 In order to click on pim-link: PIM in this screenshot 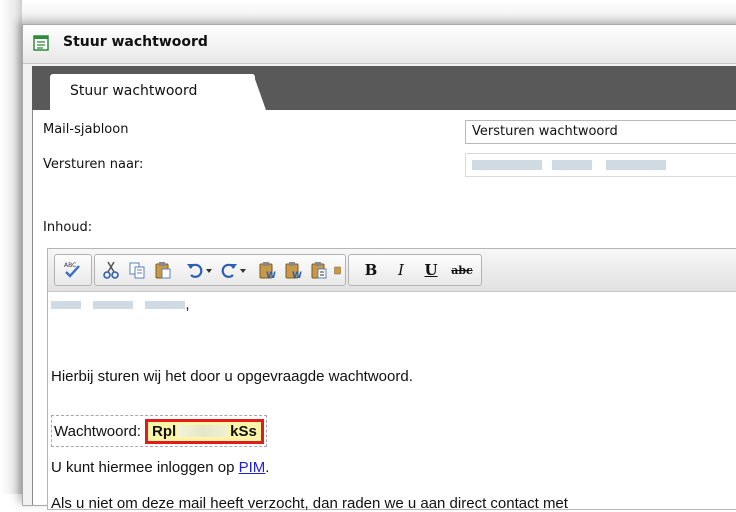, I will do `click(252, 467)`.